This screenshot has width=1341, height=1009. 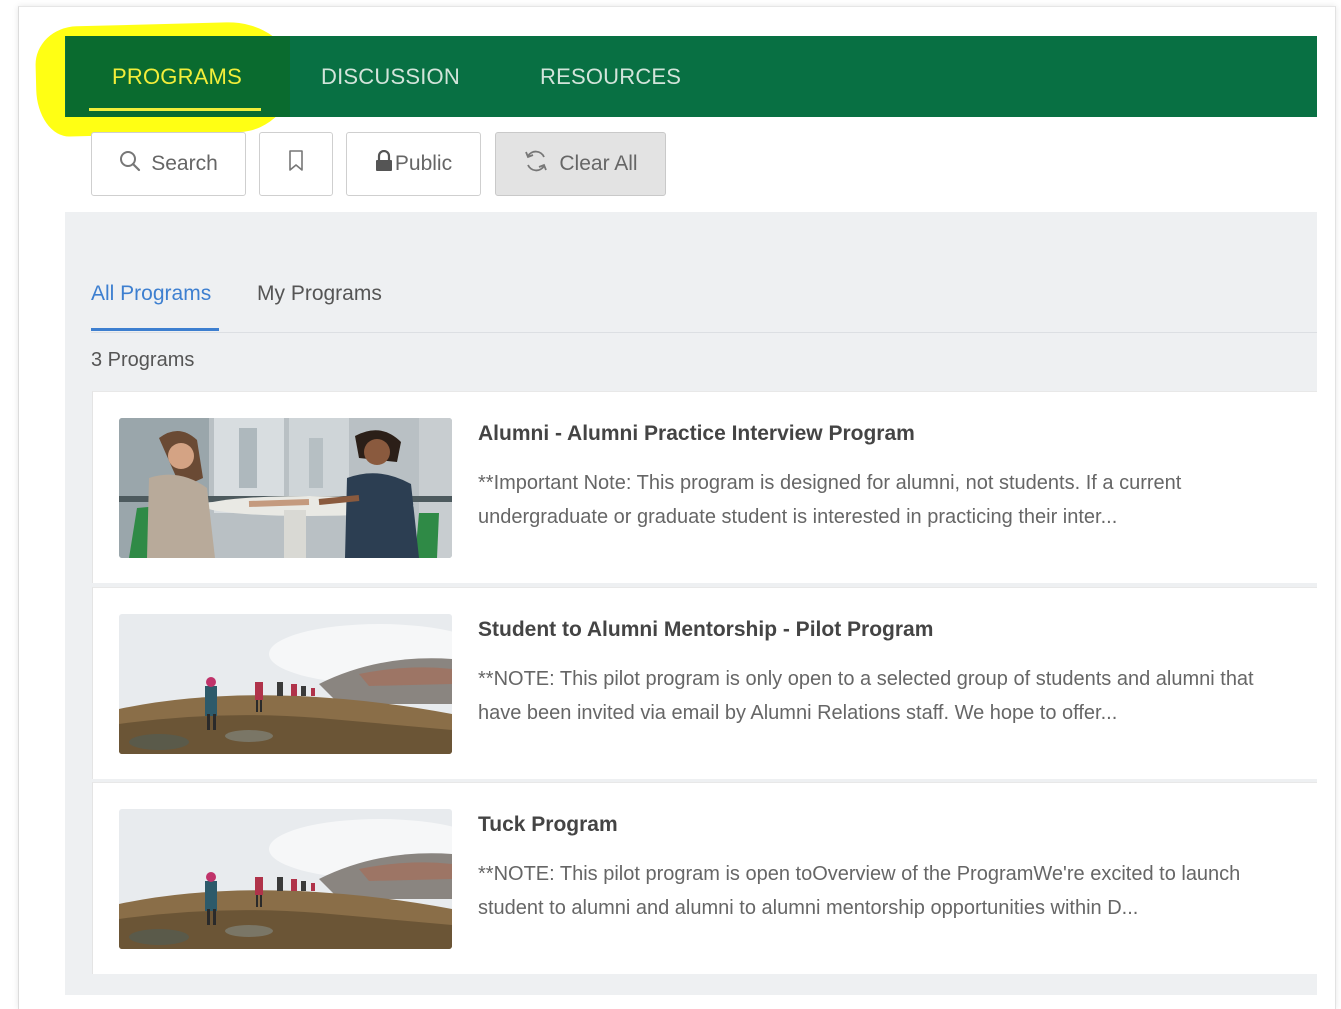 What do you see at coordinates (155, 329) in the screenshot?
I see `subtab-active-underline` at bounding box center [155, 329].